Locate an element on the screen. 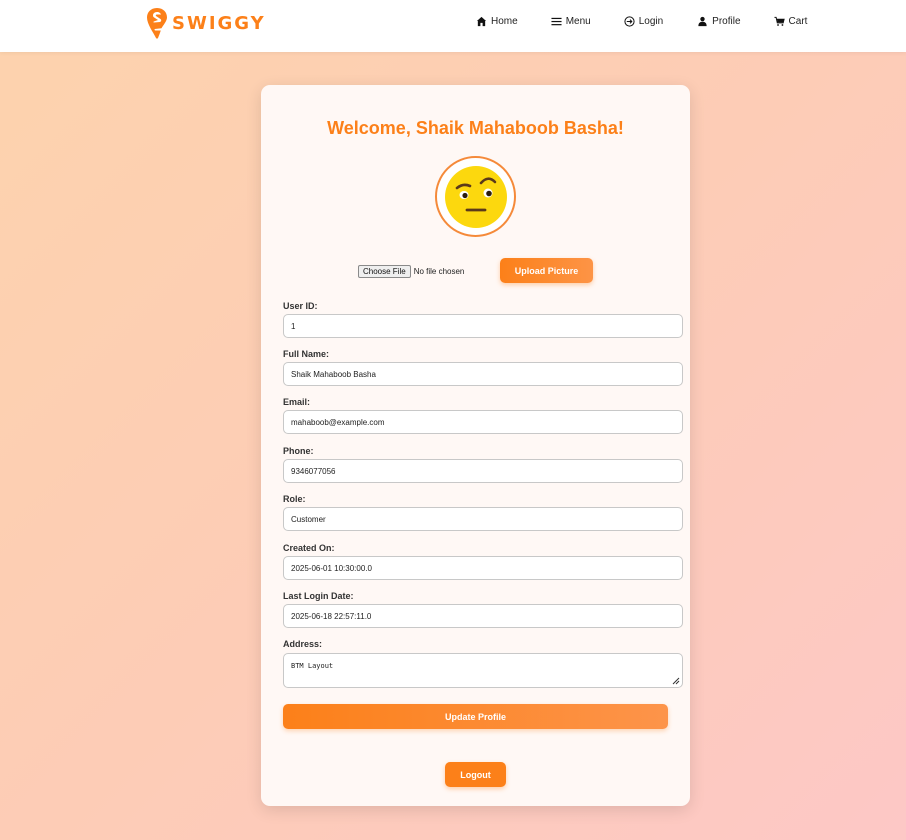  file-picker: Choose File No file chosen is located at coordinates (411, 271).